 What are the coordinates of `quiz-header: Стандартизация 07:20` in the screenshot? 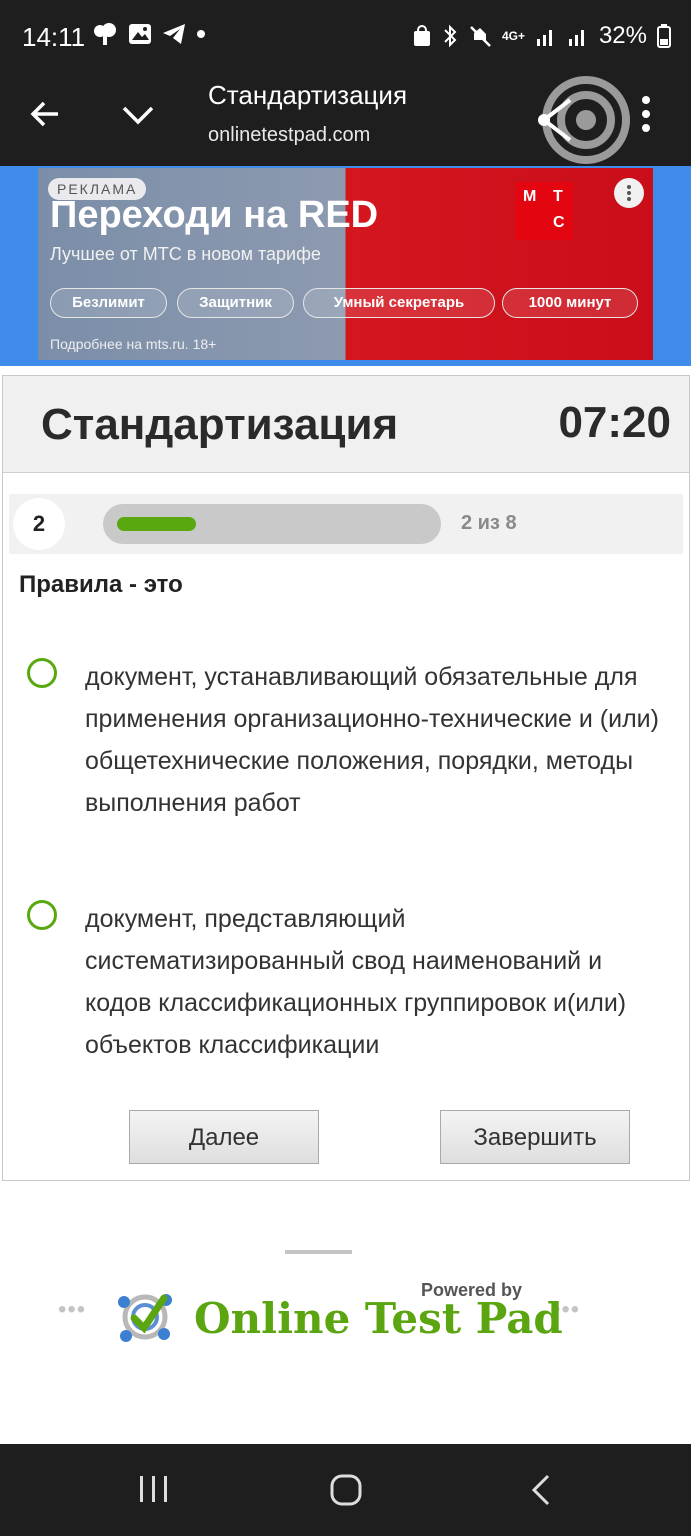 It's located at (346, 424).